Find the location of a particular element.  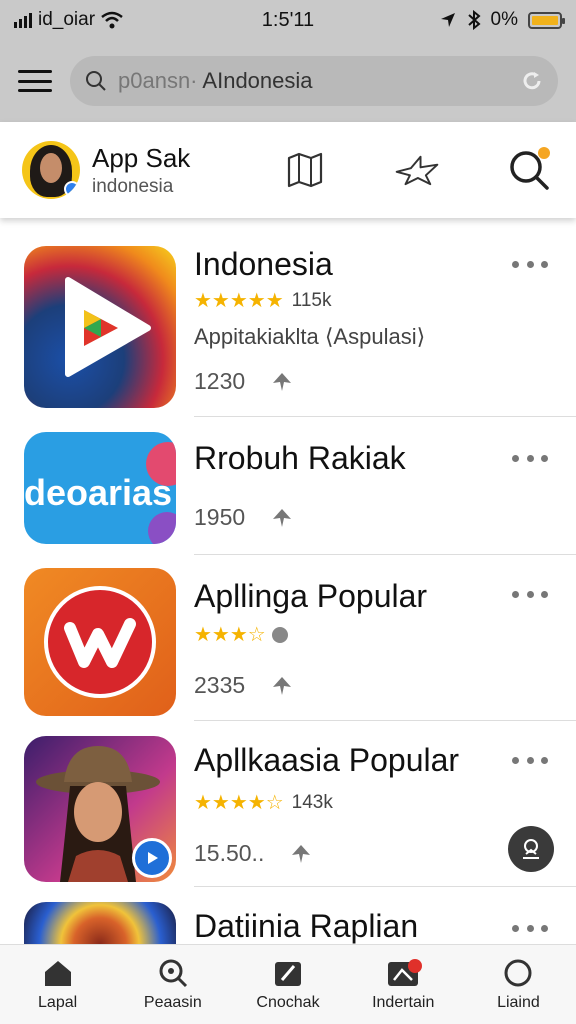

nav-item-lapal: Lapal is located at coordinates (57, 984).